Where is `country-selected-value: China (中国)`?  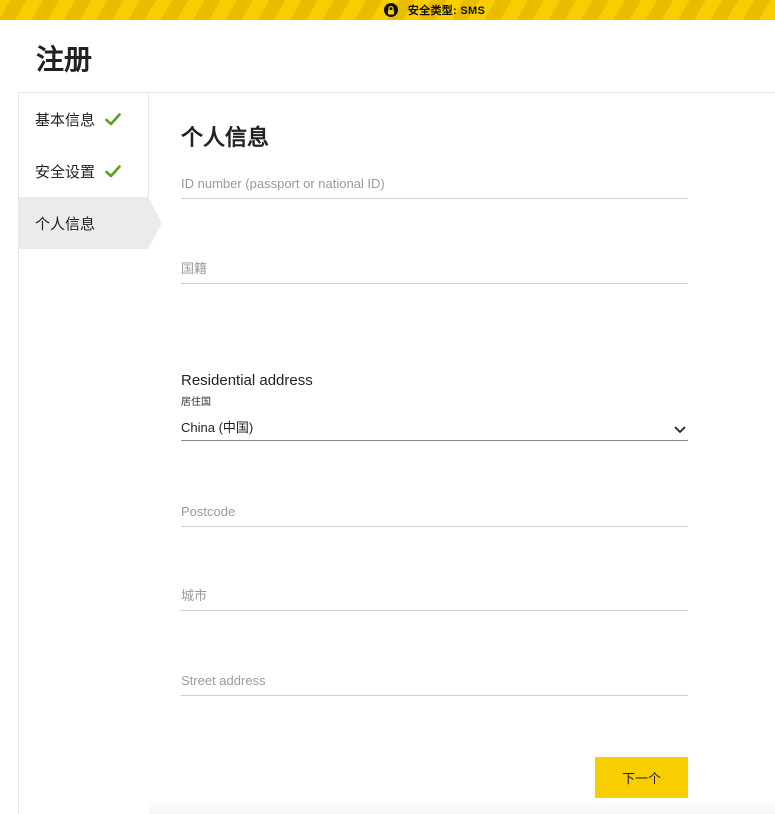
country-selected-value: China (中国) is located at coordinates (217, 427).